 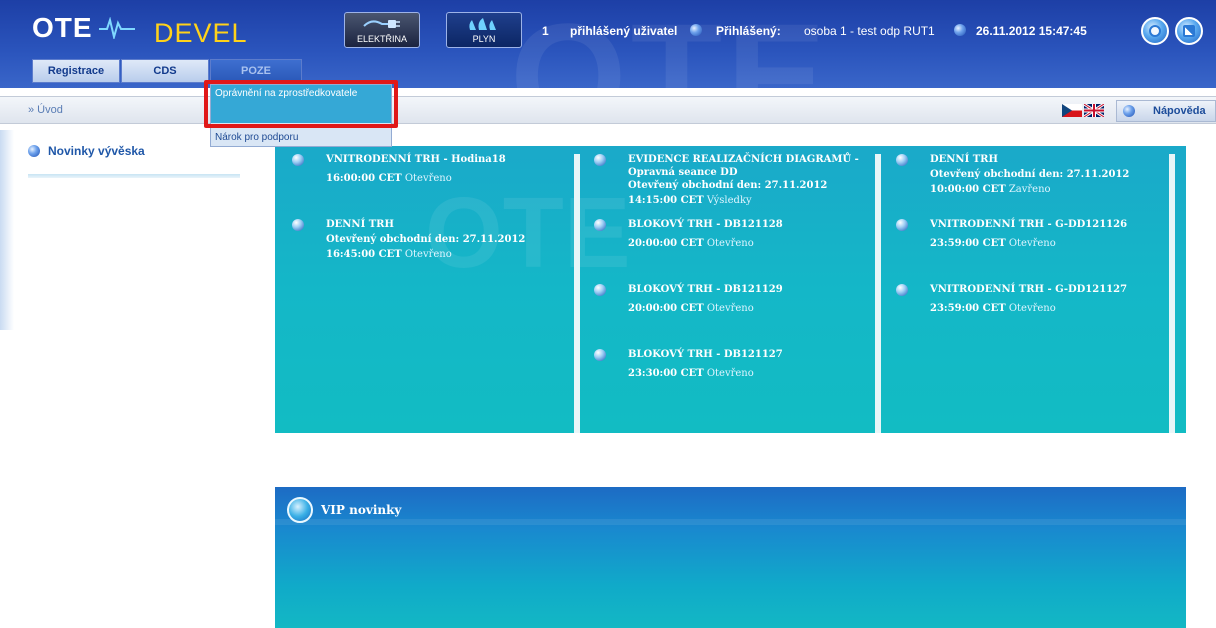 I want to click on chat-icon, so click(x=1155, y=31).